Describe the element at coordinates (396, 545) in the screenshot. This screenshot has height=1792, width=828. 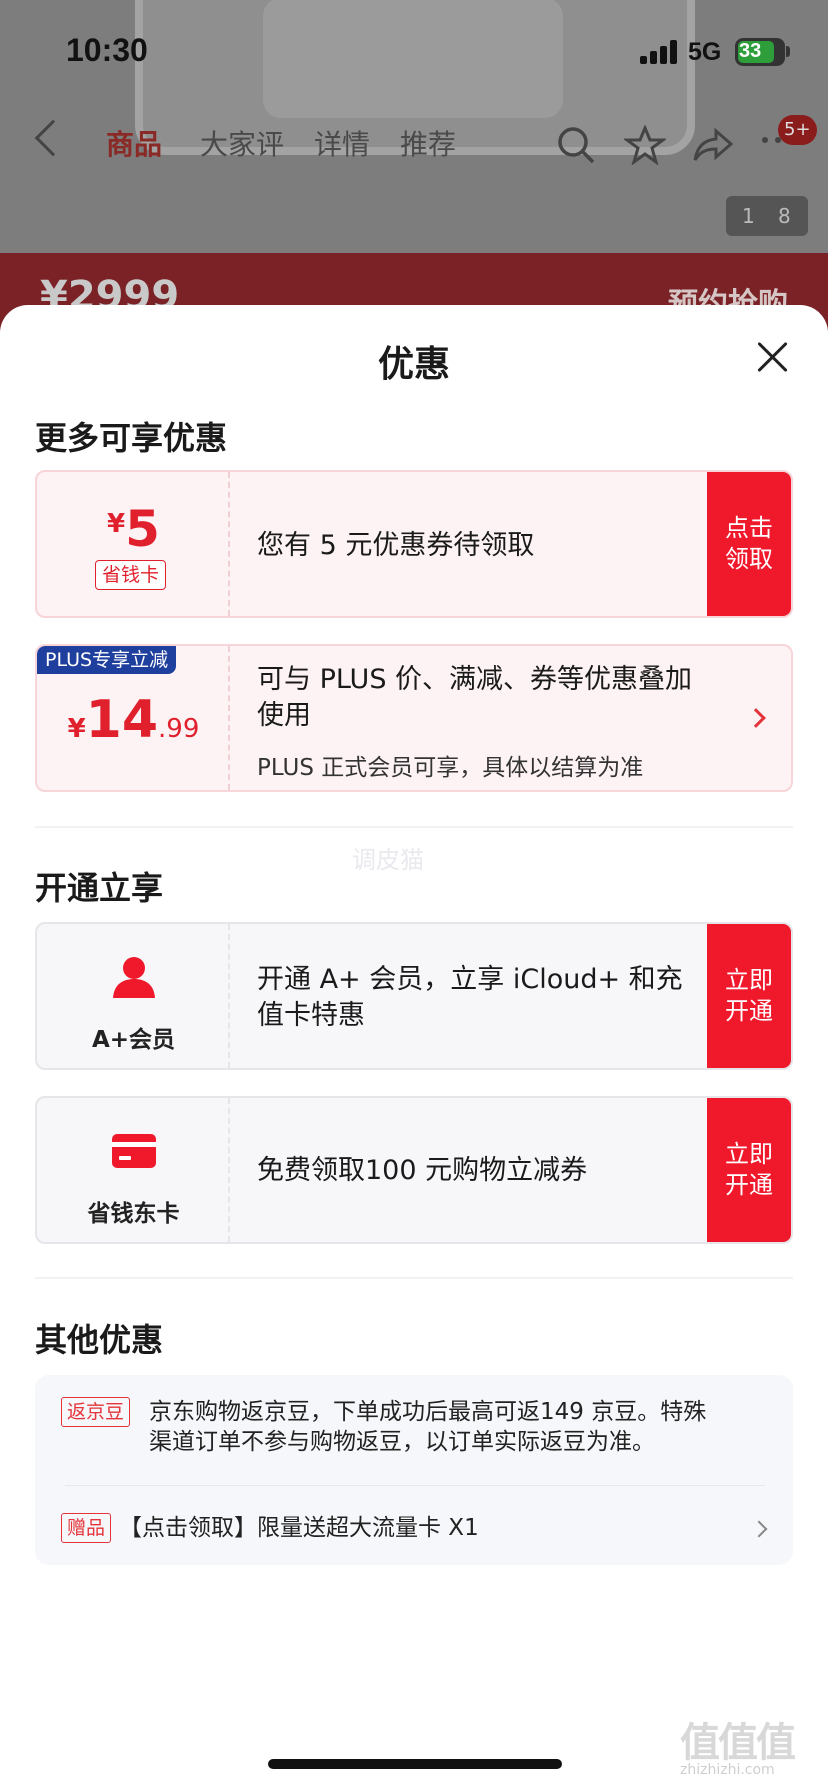
I see `coupon-text: 您有 5 元优惠券待领取` at that location.